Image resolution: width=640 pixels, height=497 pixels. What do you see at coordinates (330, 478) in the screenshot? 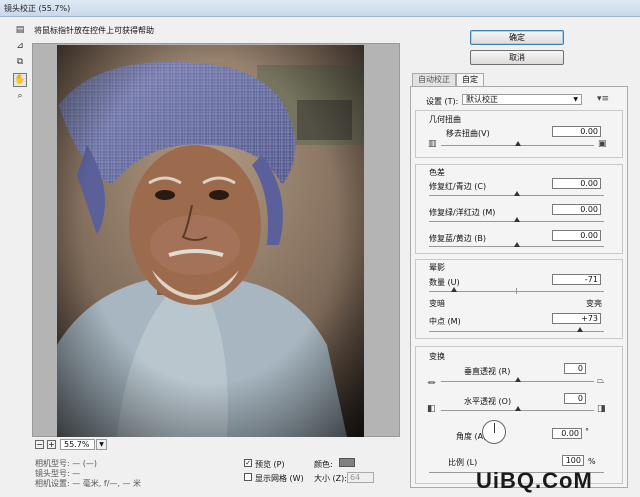
I see `size-label: 大小 (Z):` at bounding box center [330, 478].